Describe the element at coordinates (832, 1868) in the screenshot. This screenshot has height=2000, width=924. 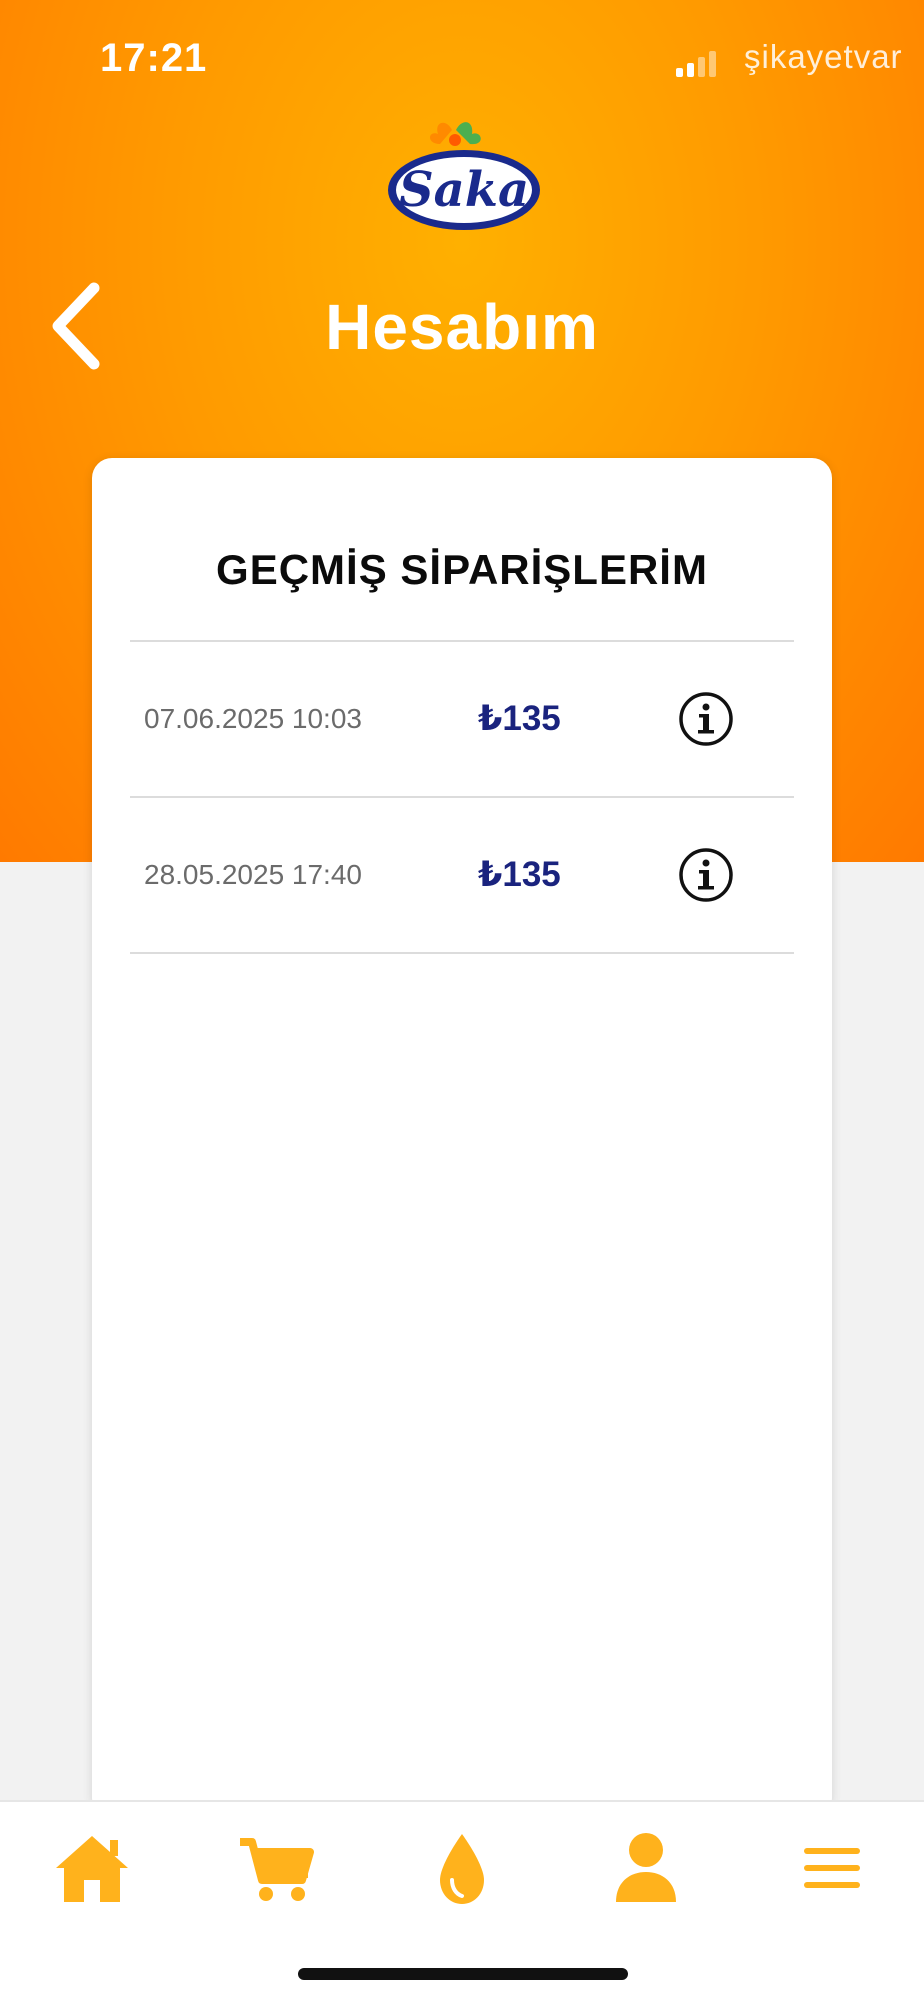
I see `menu-icon` at that location.